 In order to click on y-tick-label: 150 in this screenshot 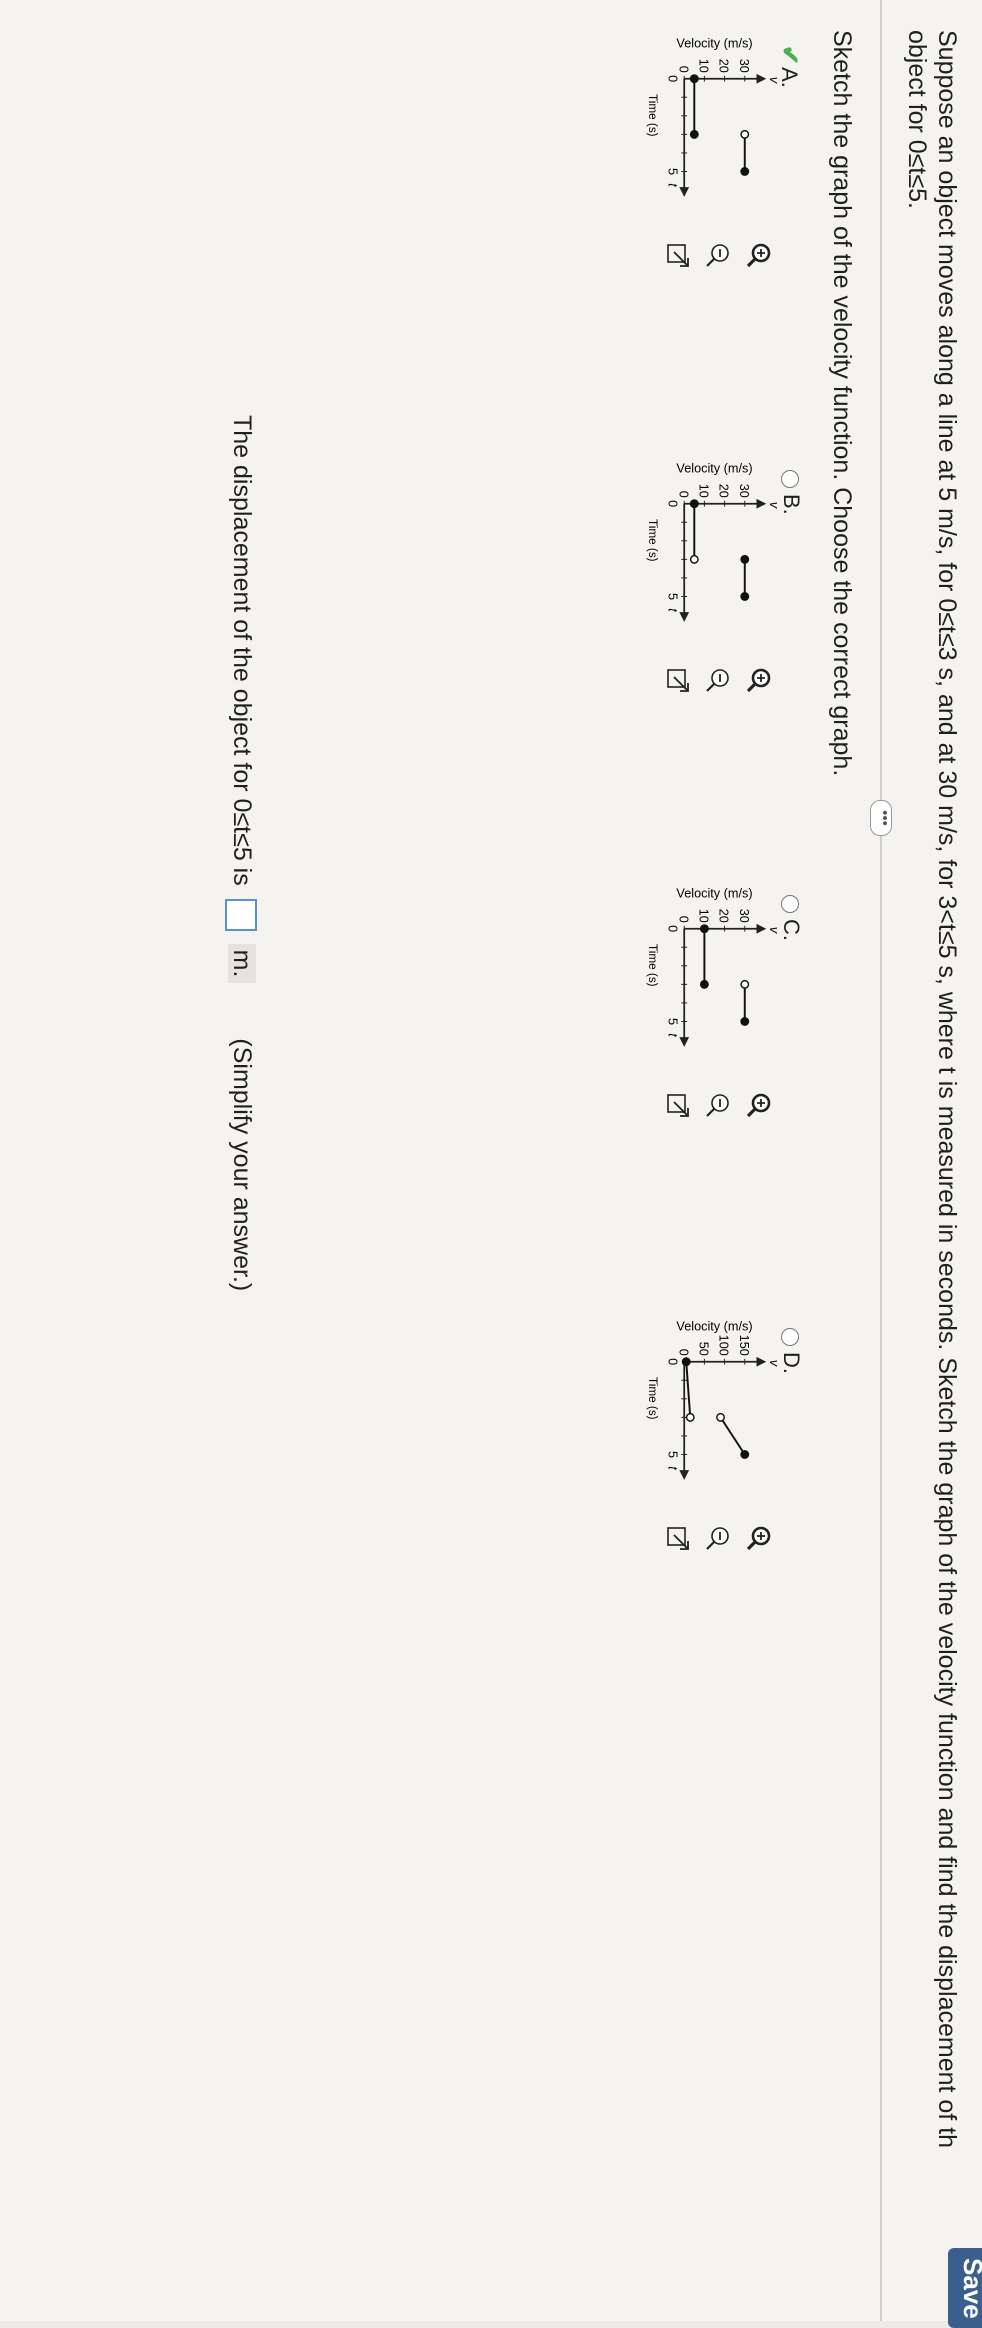, I will do `click(744, 1345)`.